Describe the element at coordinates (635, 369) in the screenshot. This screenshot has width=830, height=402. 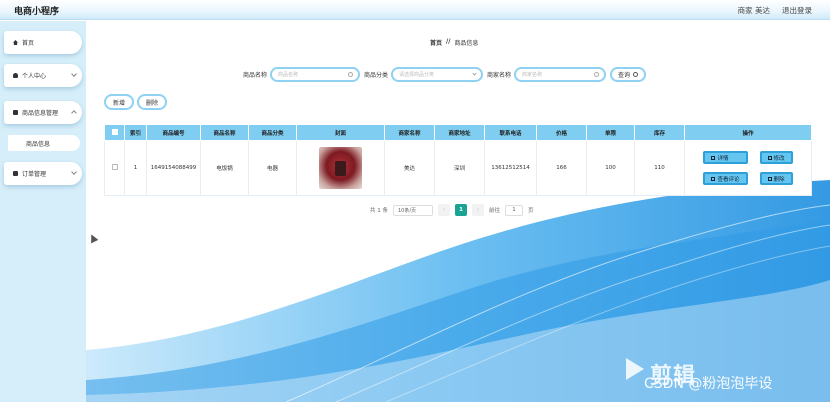
I see `play-icon` at that location.